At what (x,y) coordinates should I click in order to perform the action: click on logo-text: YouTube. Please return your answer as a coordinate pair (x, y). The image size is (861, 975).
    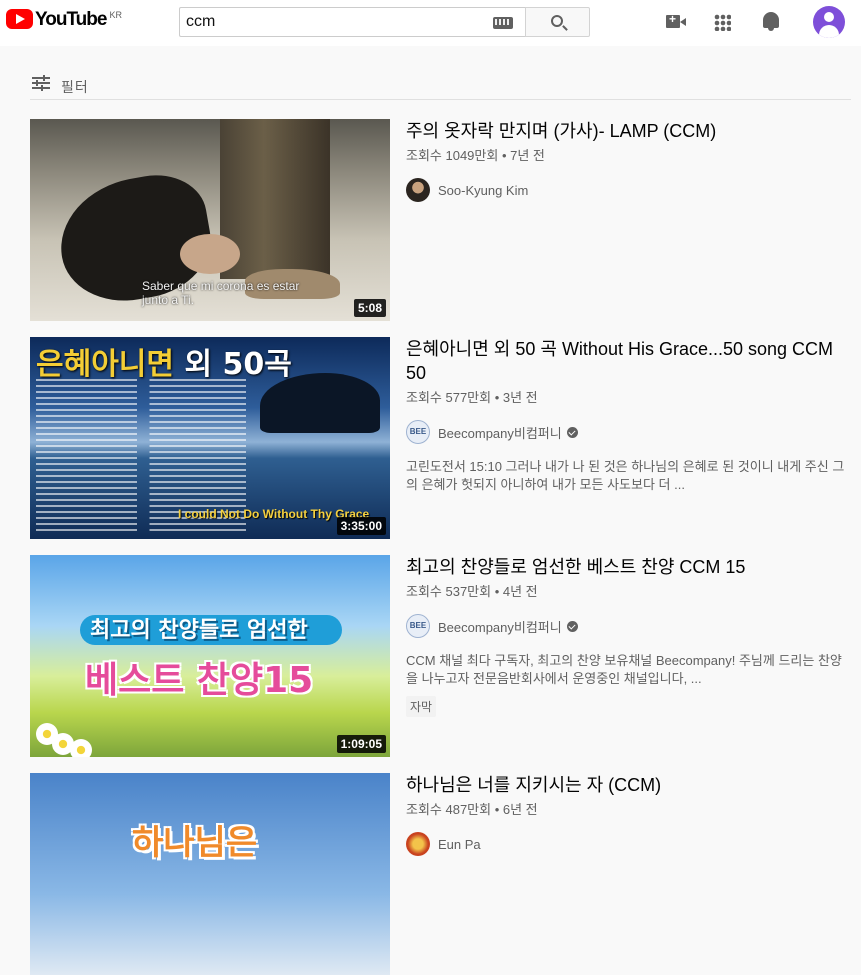
    Looking at the image, I should click on (71, 19).